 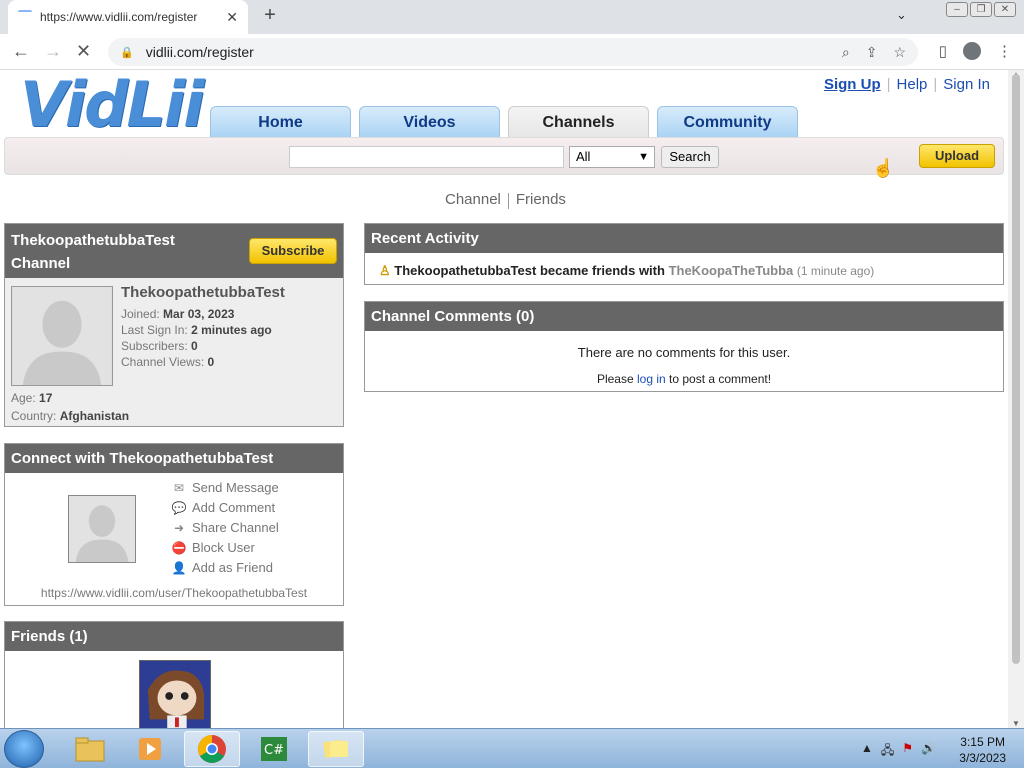 What do you see at coordinates (982, 750) in the screenshot?
I see `clock: 3:15 PM 3/3/2023` at bounding box center [982, 750].